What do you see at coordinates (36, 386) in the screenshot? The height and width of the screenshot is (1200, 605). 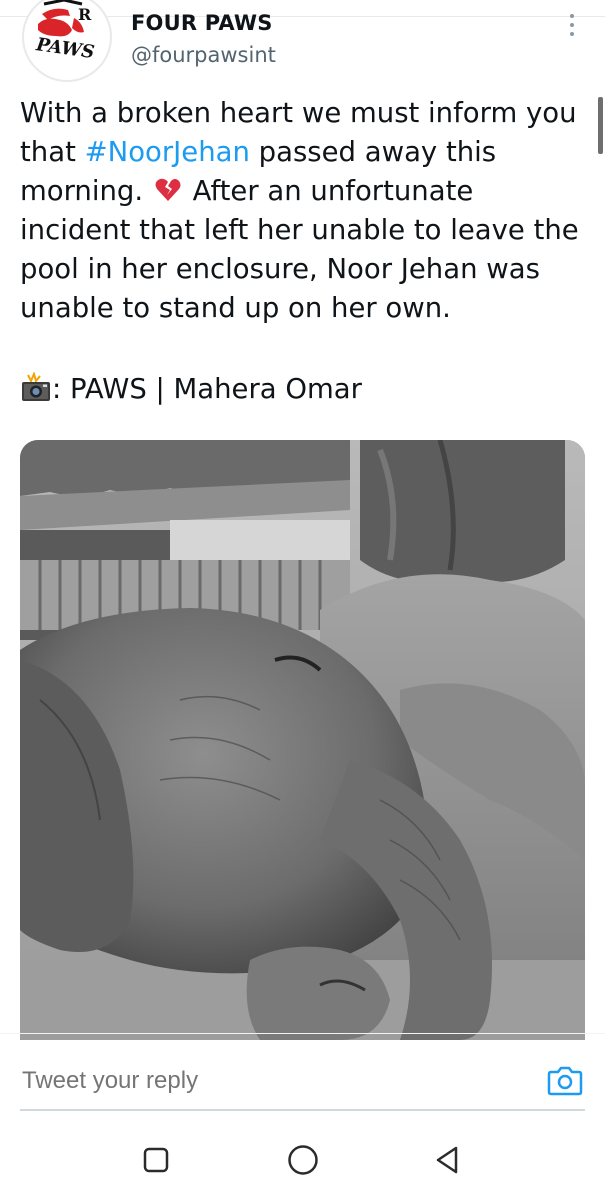 I see `camera-with-flash-icon` at bounding box center [36, 386].